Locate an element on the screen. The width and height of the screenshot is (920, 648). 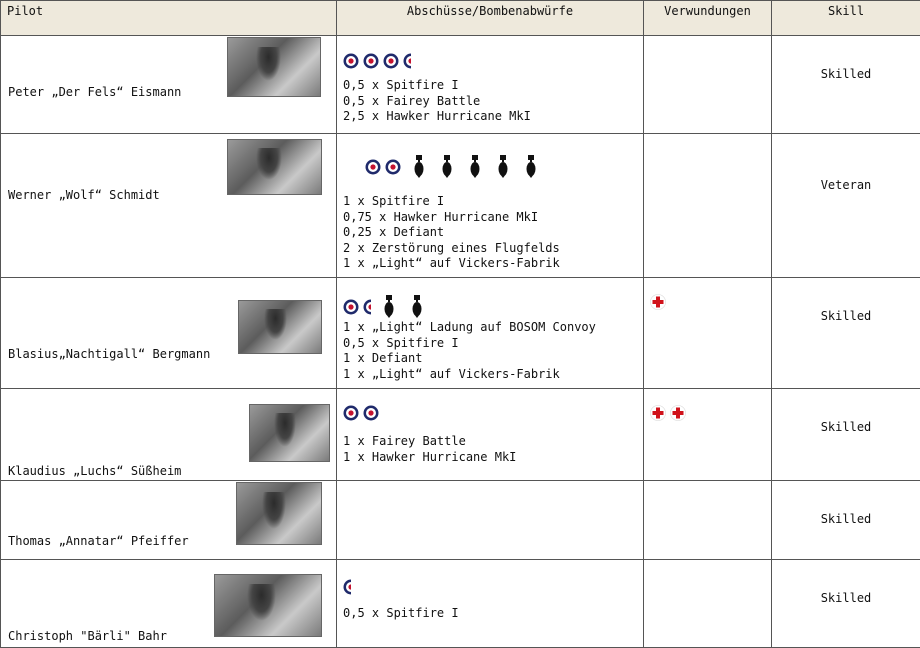
kill-line: 1 x „Light“ Ladung auf BOSOM Convoy is located at coordinates (493, 328).